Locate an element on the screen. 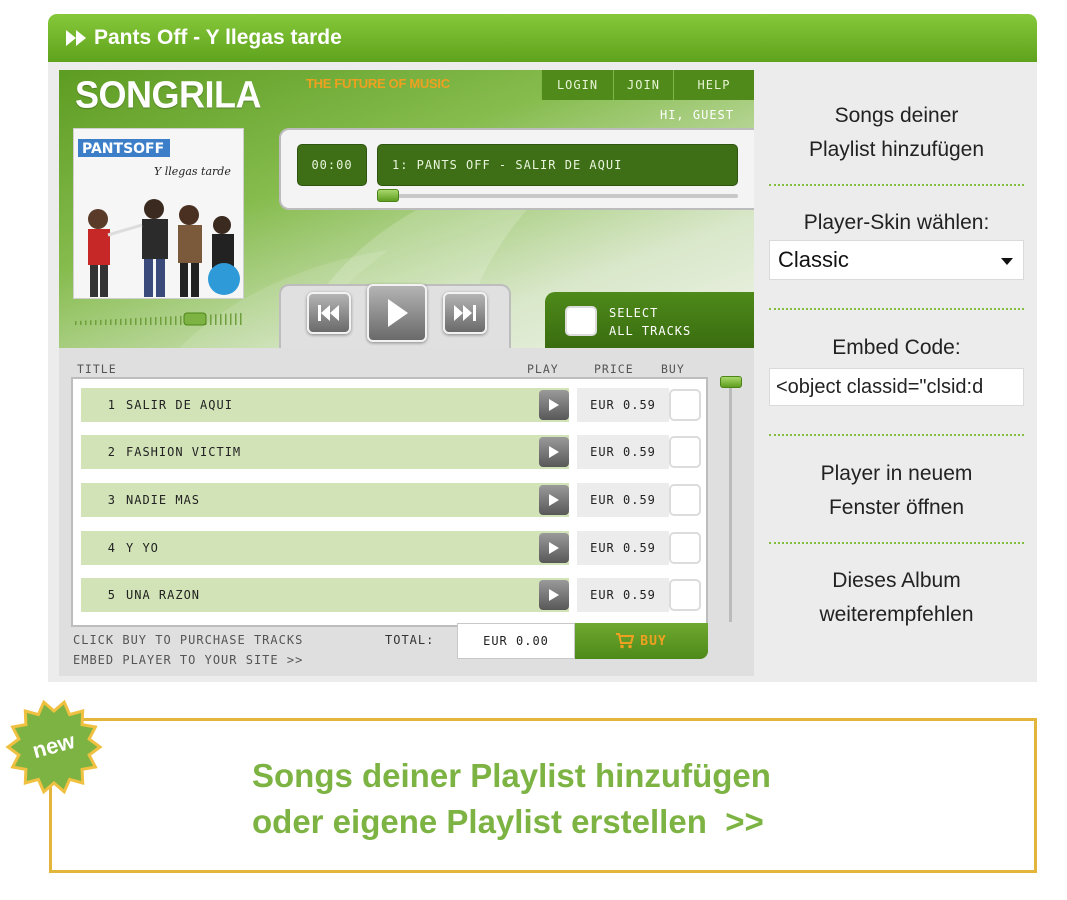 This screenshot has height=900, width=1067. table-row: 4 Y YO EUR 0.59 is located at coordinates (391, 548).